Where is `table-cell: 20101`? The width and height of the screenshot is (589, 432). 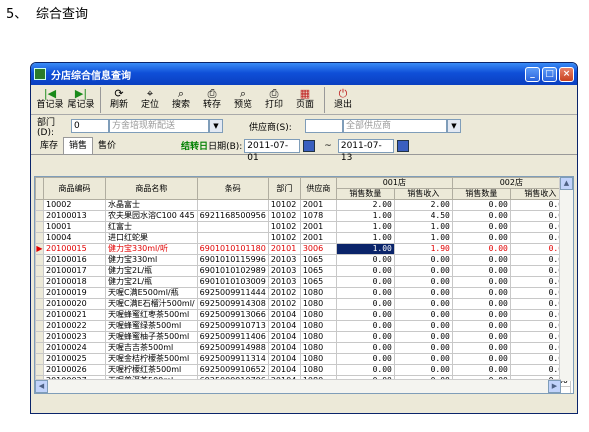 table-cell: 20101 is located at coordinates (284, 249).